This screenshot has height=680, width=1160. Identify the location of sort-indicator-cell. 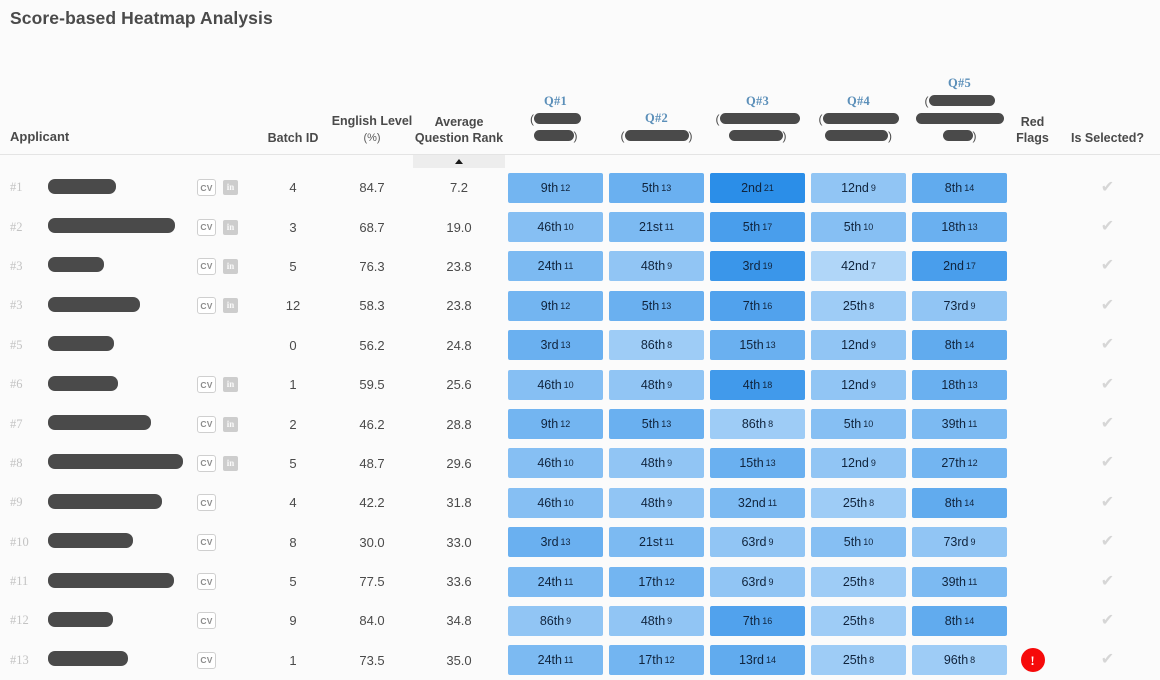
(459, 161).